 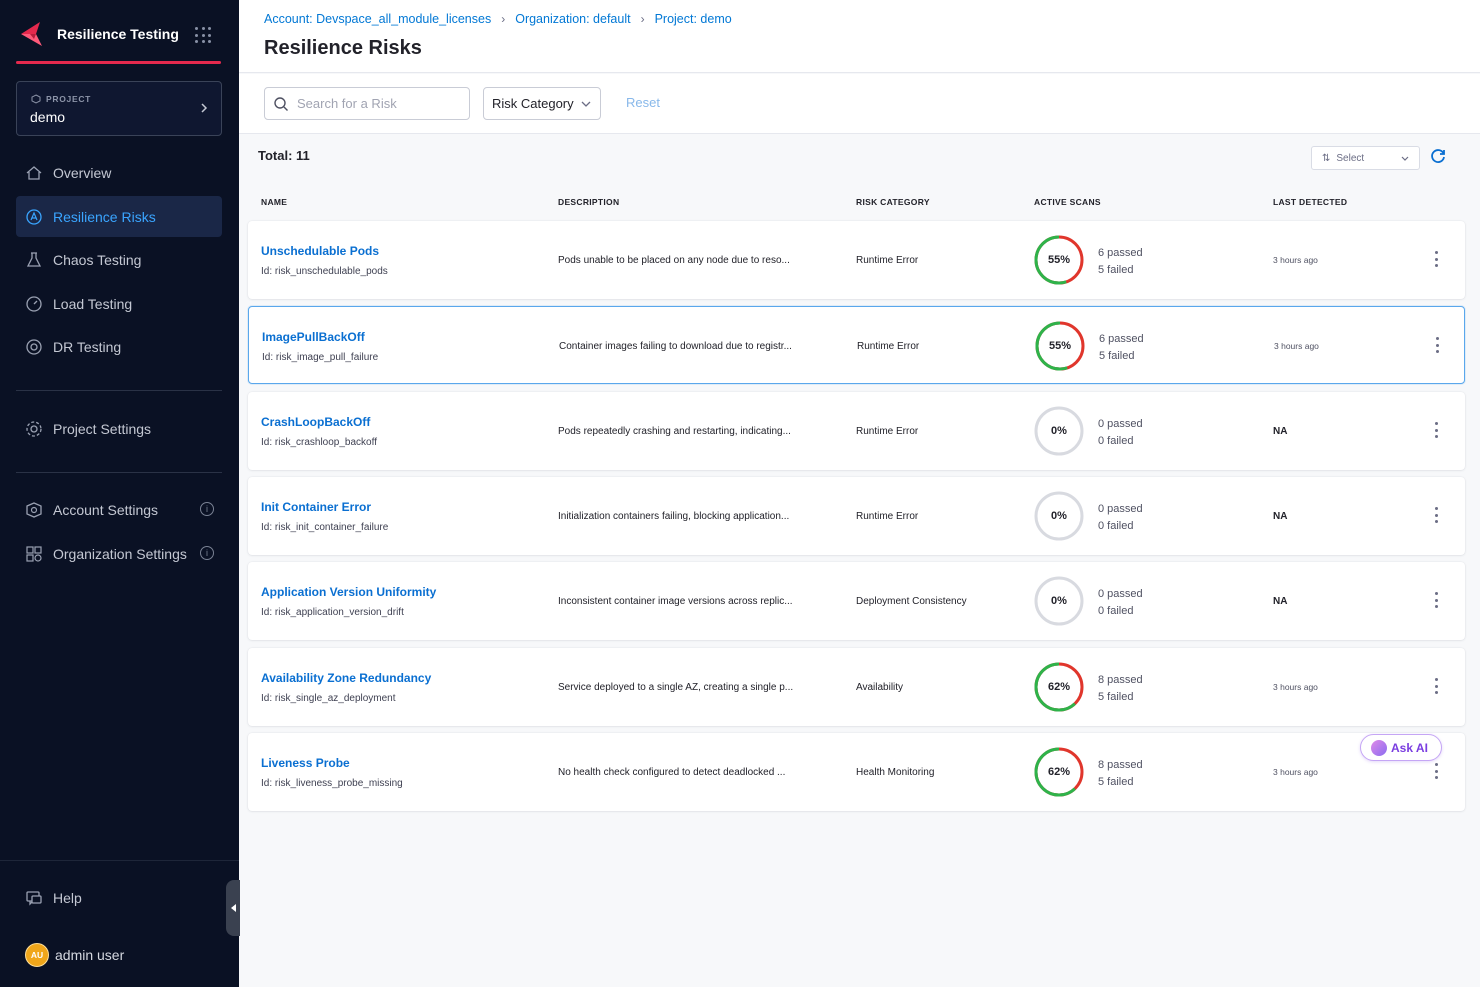 I want to click on sidebar-divider, so click(x=119, y=390).